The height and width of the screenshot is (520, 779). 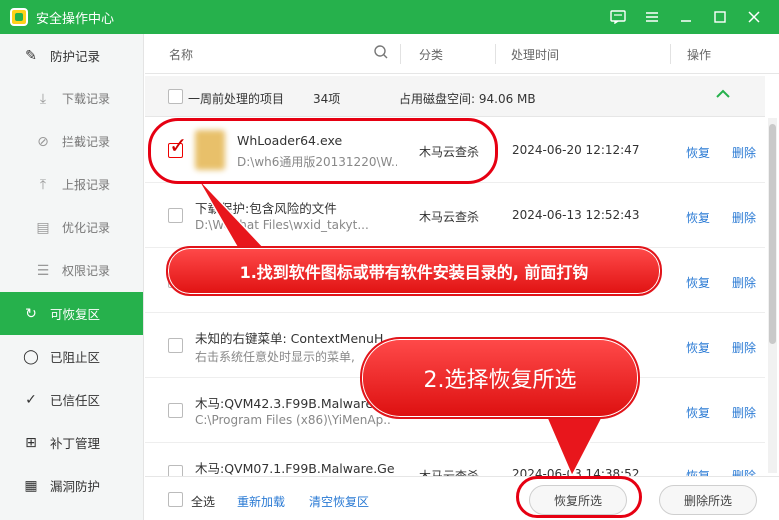 I want to click on highlight-ring-button, so click(x=579, y=497).